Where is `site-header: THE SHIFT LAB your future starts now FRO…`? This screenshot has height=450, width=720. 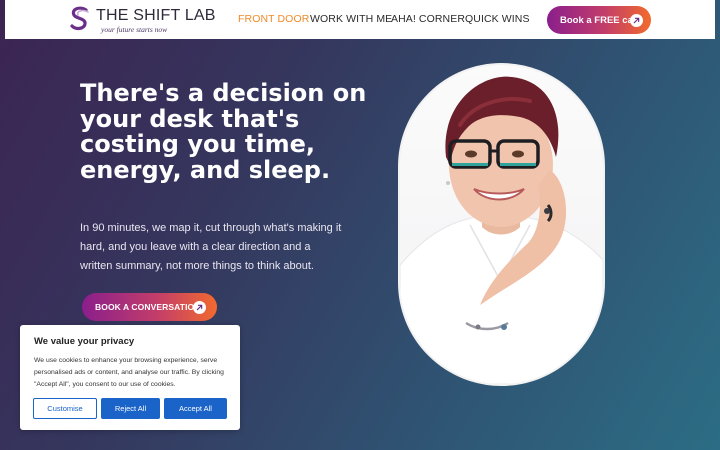
site-header: THE SHIFT LAB your future starts now FRO… is located at coordinates (360, 19).